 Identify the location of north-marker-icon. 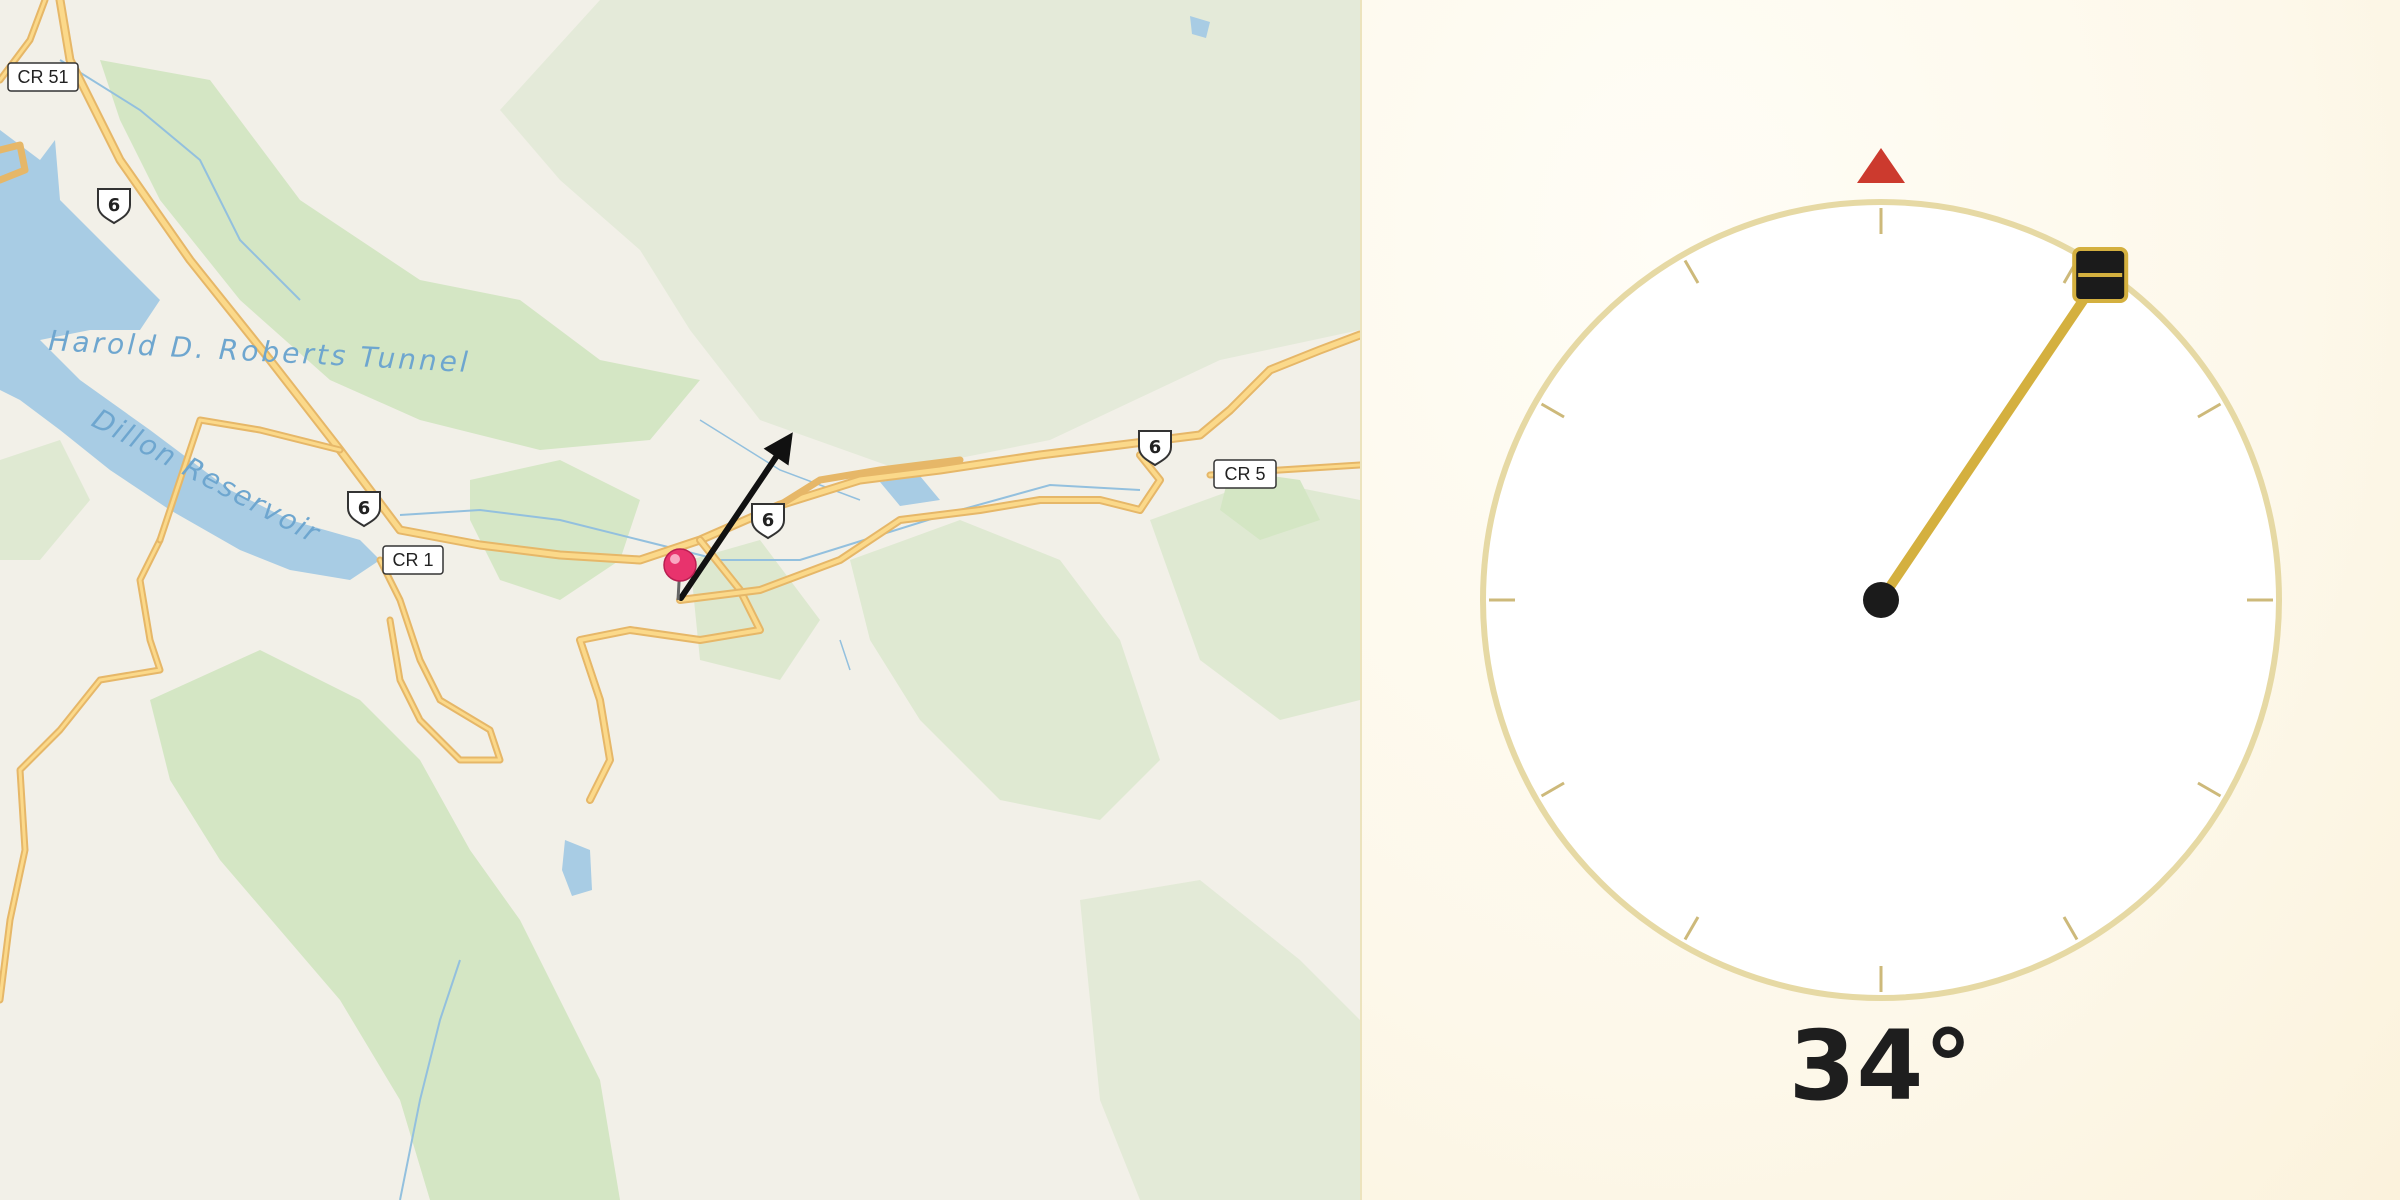
(1881, 165).